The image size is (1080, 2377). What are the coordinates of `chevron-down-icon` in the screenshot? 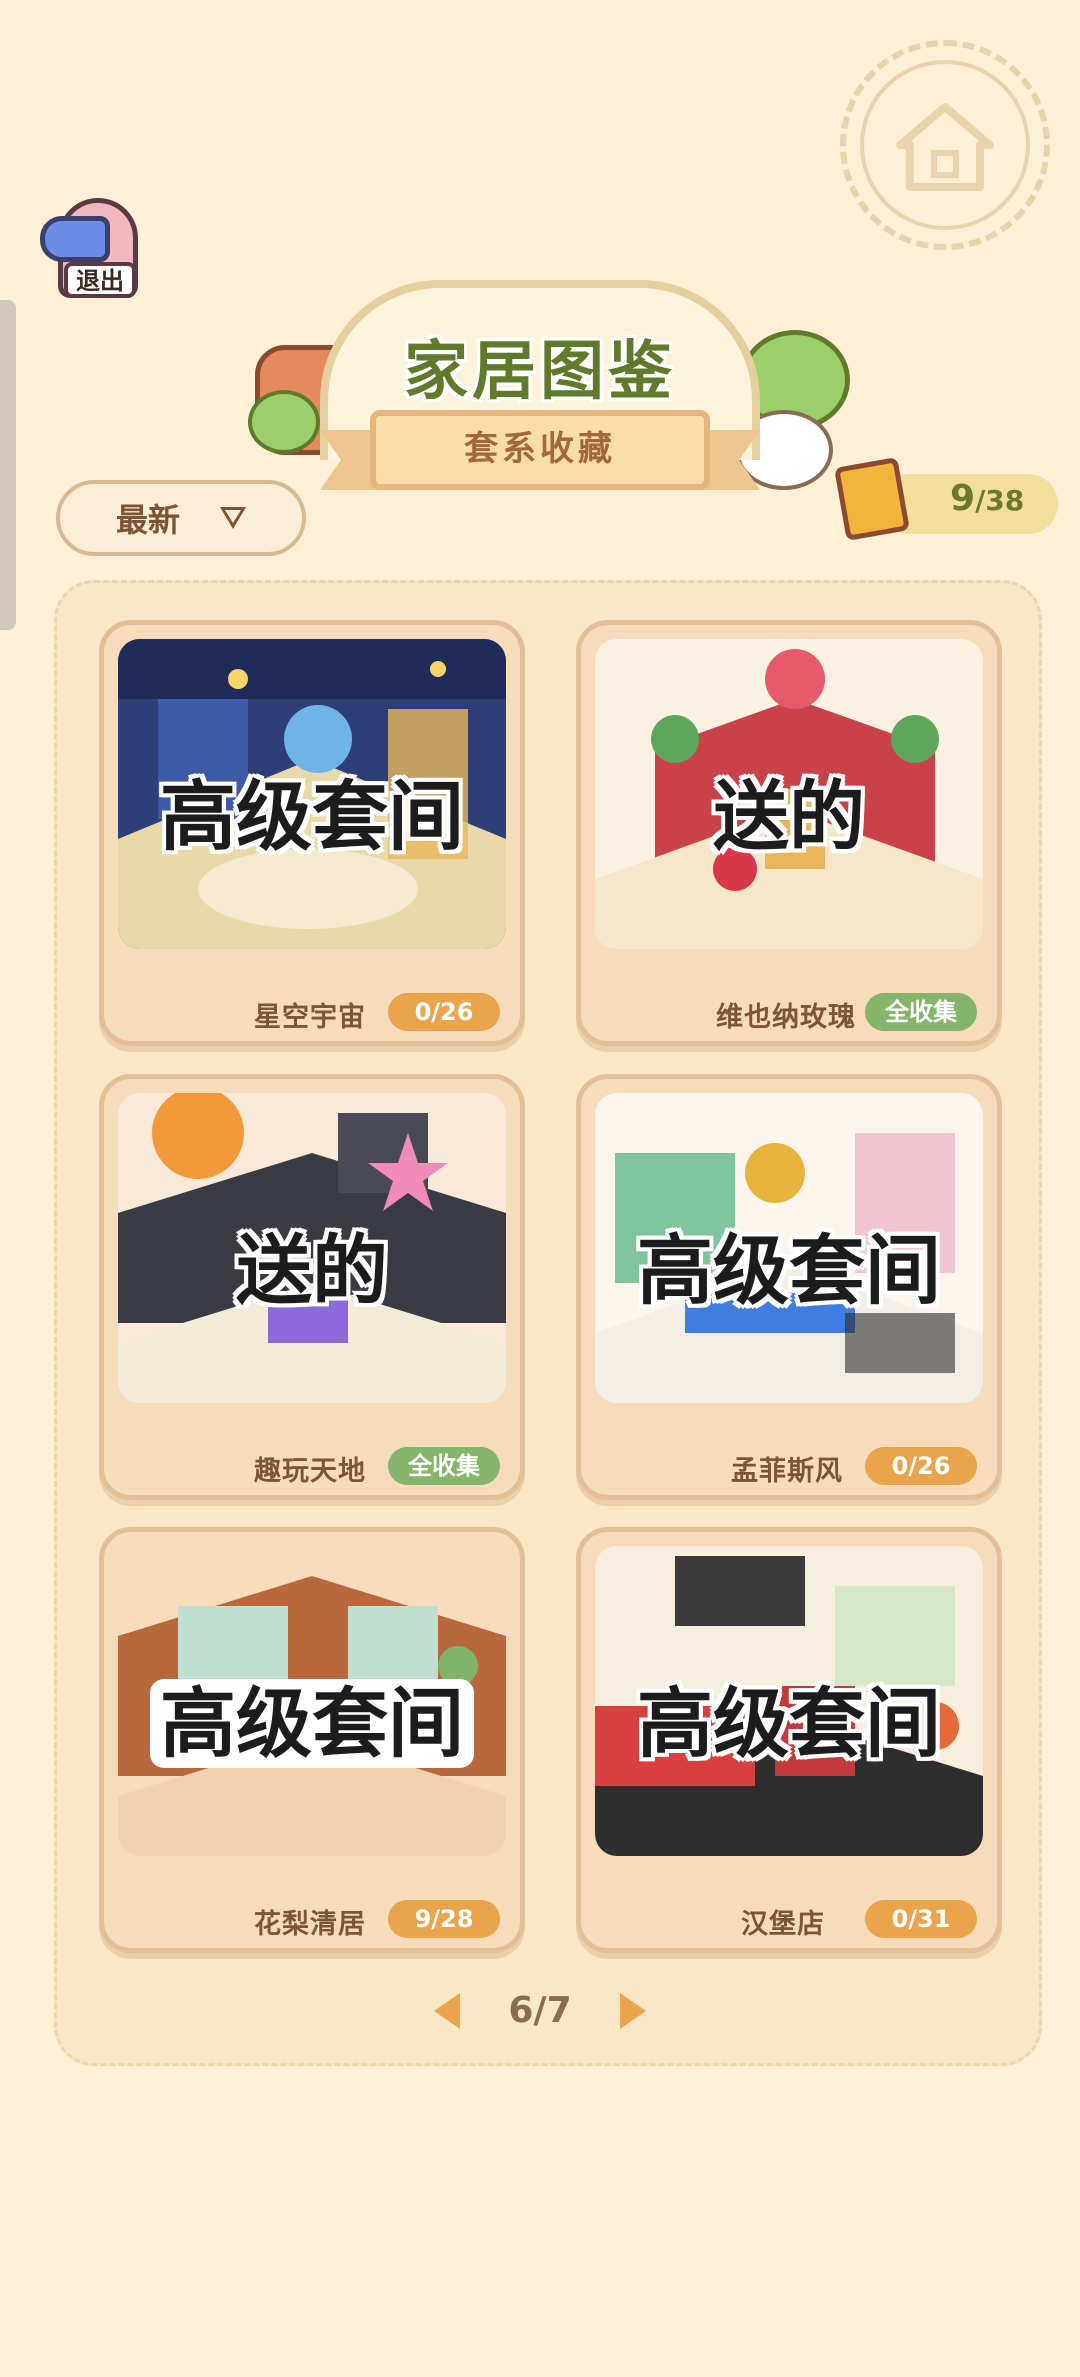 It's located at (233, 518).